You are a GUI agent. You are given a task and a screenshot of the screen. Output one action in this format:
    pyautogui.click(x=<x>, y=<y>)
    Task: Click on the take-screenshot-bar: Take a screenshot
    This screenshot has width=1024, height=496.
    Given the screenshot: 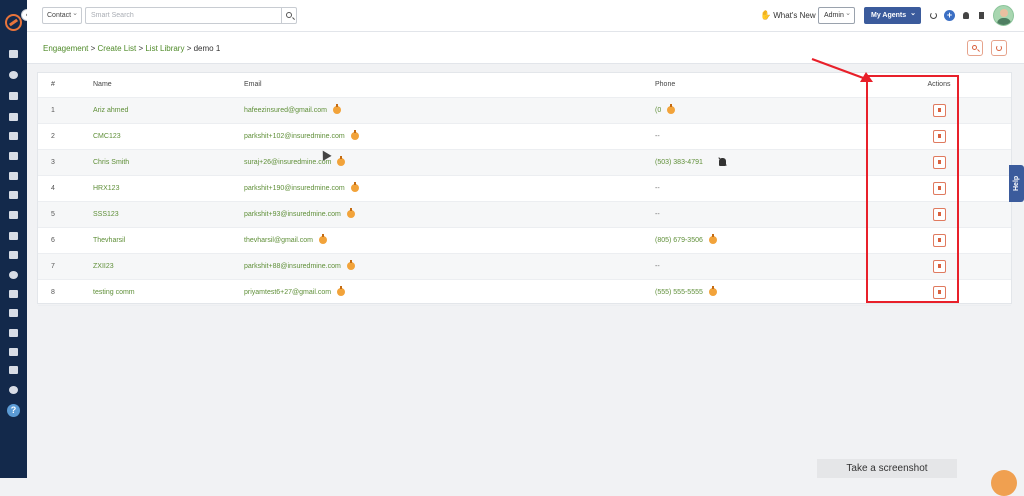 What is the action you would take?
    pyautogui.click(x=887, y=468)
    